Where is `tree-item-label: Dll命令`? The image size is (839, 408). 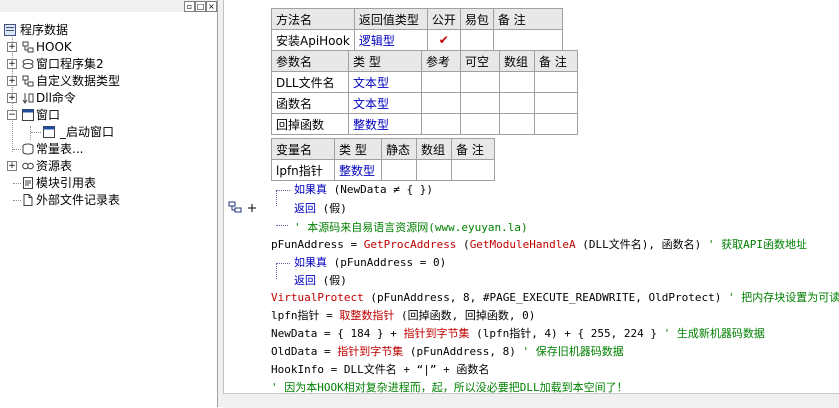 tree-item-label: Dll命令 is located at coordinates (56, 98).